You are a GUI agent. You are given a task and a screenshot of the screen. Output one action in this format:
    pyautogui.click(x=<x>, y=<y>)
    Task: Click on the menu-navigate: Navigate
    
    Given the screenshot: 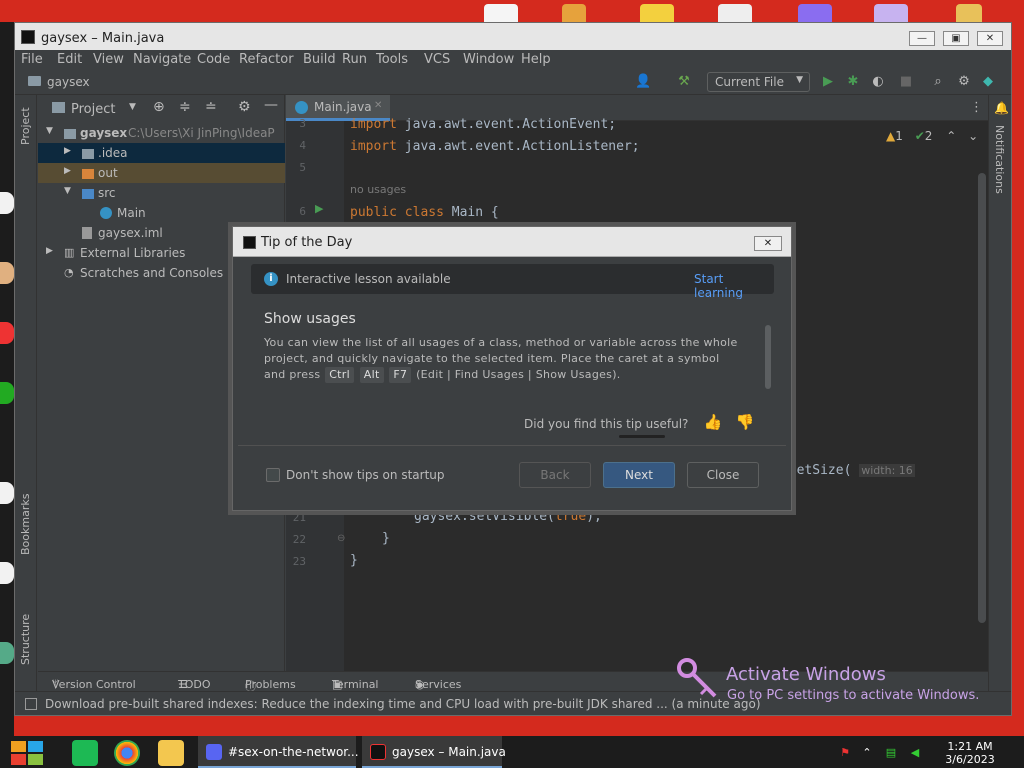 What is the action you would take?
    pyautogui.click(x=162, y=59)
    